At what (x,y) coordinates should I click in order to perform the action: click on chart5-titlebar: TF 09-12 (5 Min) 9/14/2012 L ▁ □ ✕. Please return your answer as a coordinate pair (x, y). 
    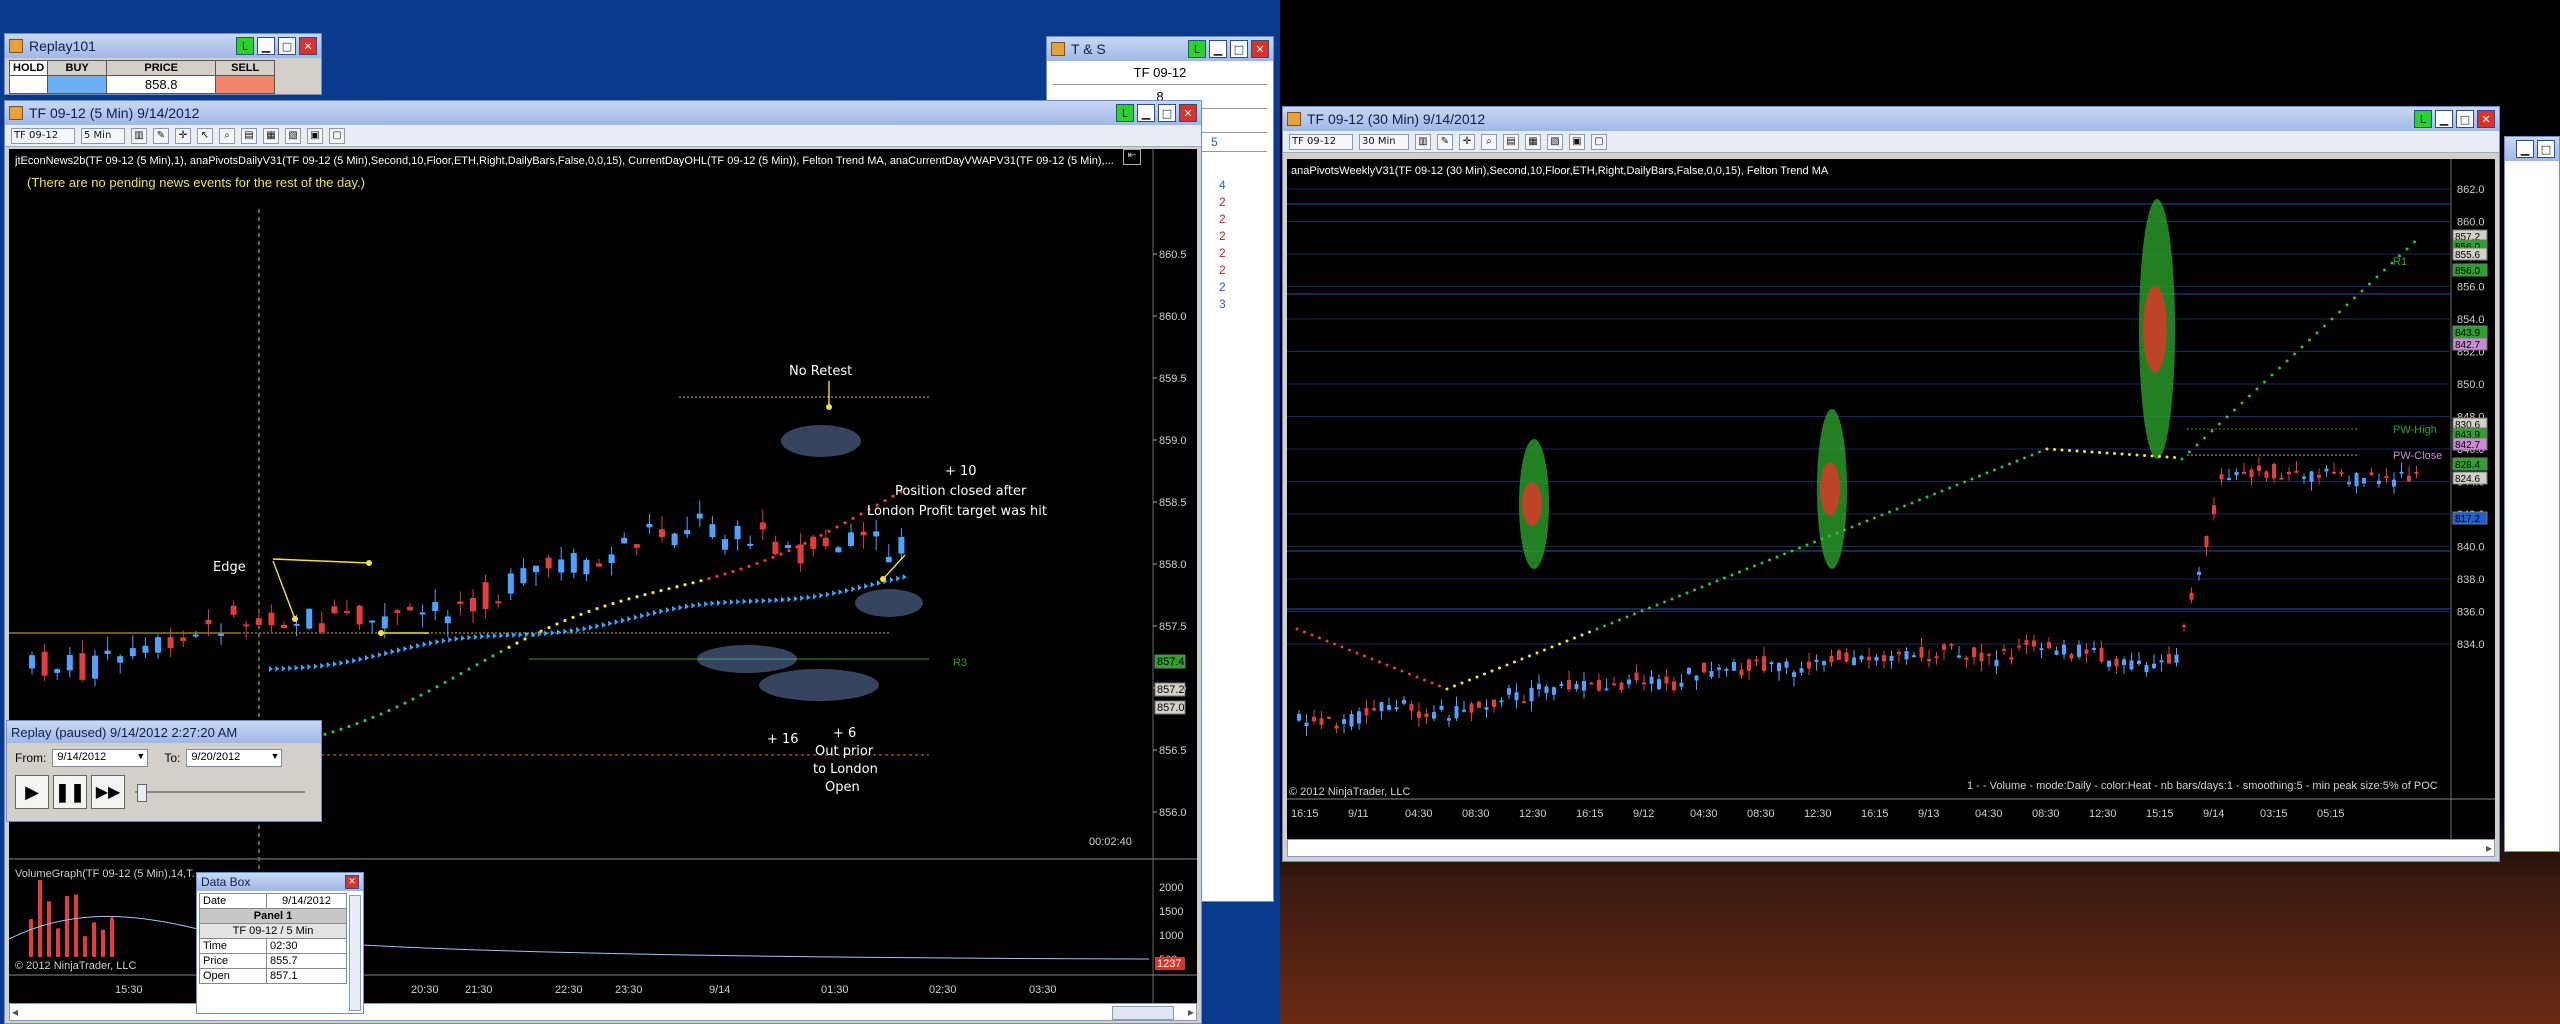
    Looking at the image, I should click on (603, 113).